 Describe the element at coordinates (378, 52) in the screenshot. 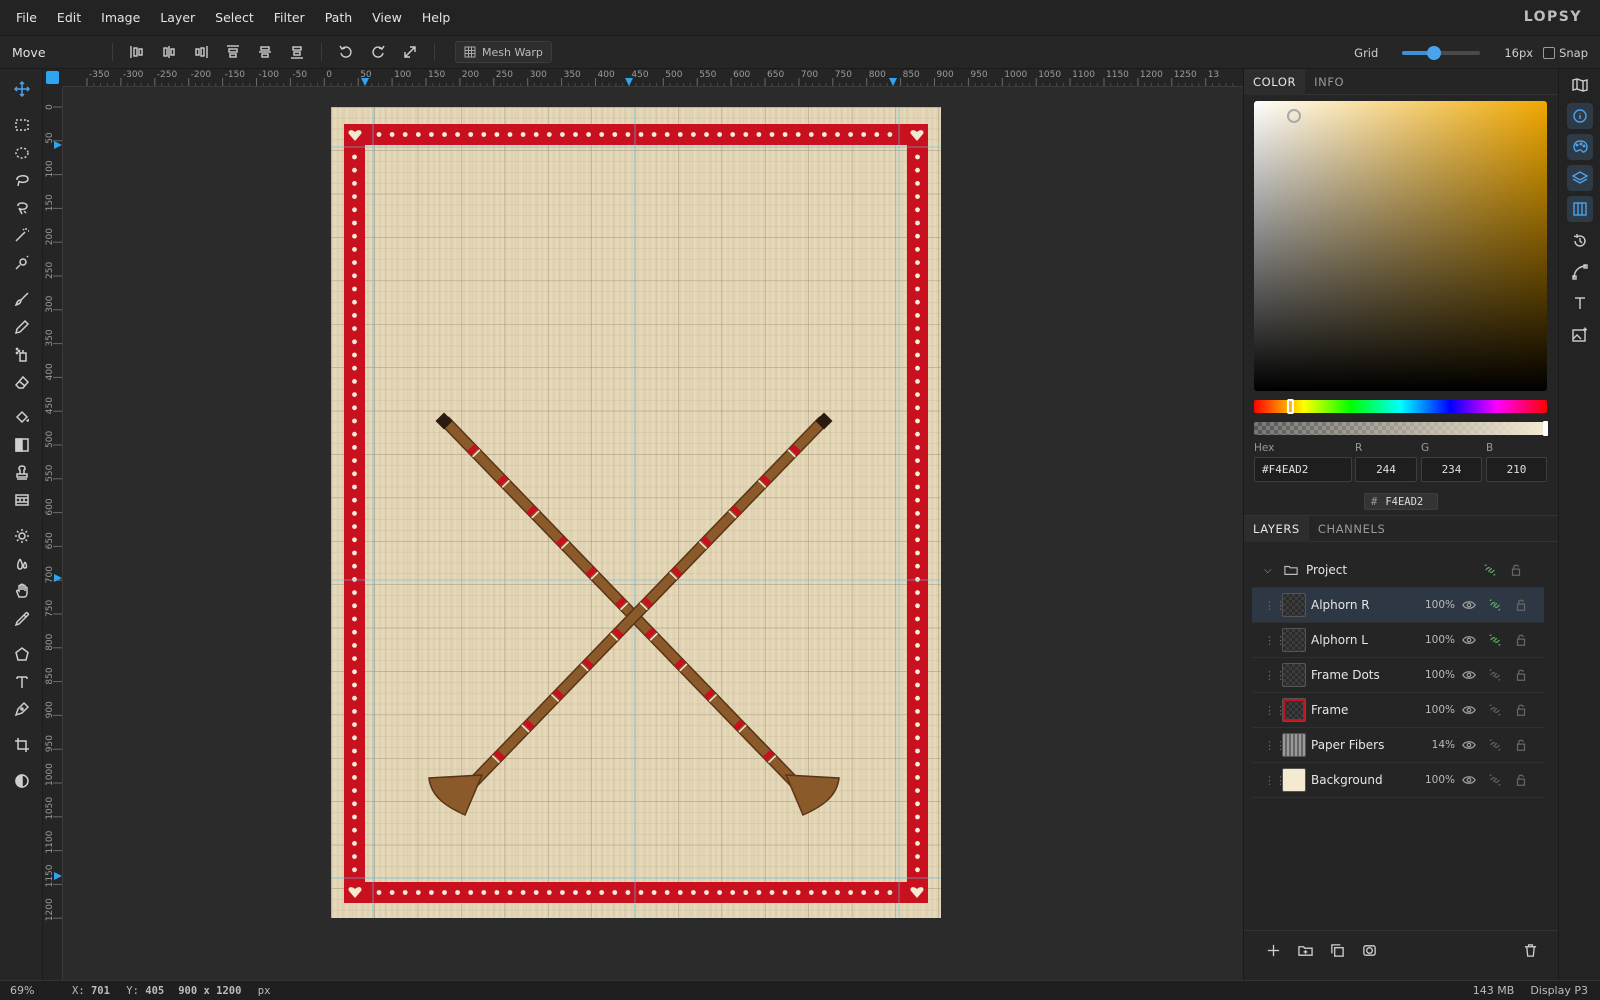

I see `rotate-cw-button` at that location.